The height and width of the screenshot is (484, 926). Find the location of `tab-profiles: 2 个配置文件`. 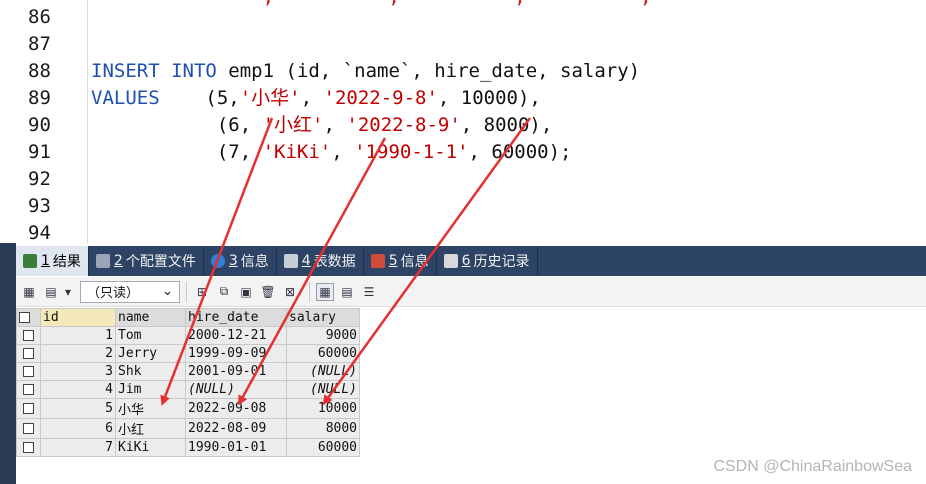

tab-profiles: 2 个配置文件 is located at coordinates (146, 261).